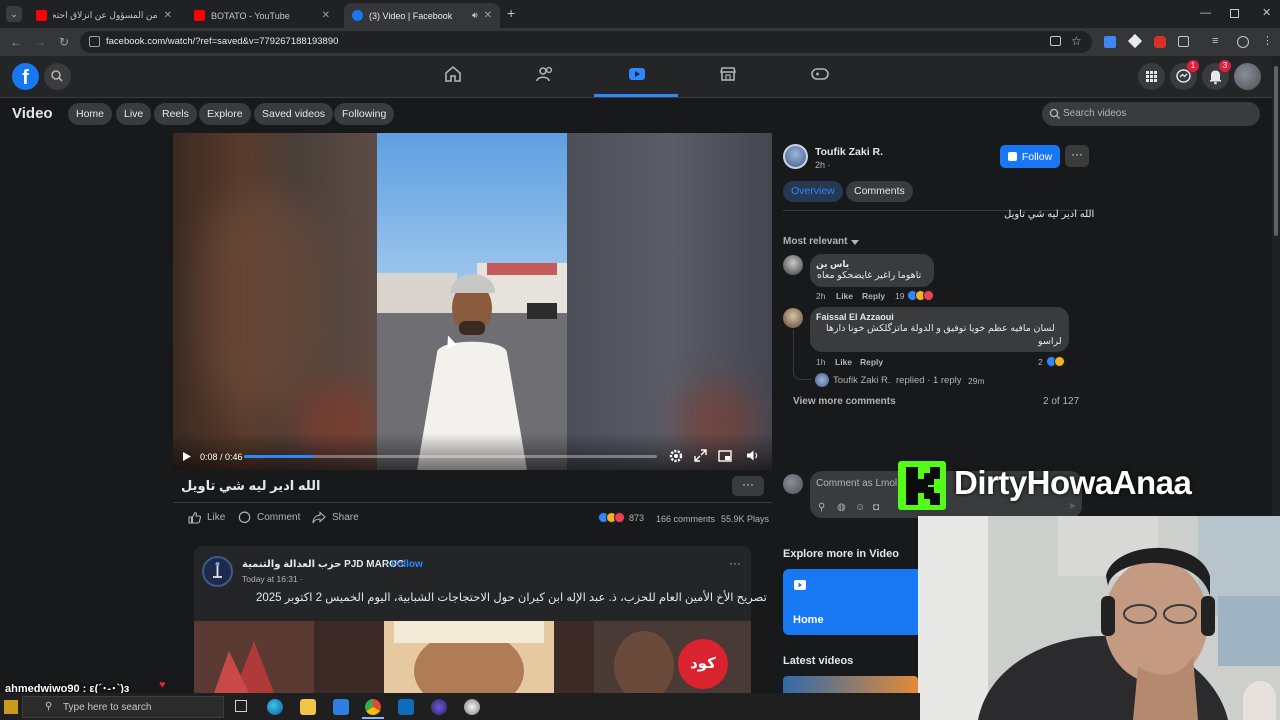  I want to click on follow-button: Follow, so click(1030, 156).